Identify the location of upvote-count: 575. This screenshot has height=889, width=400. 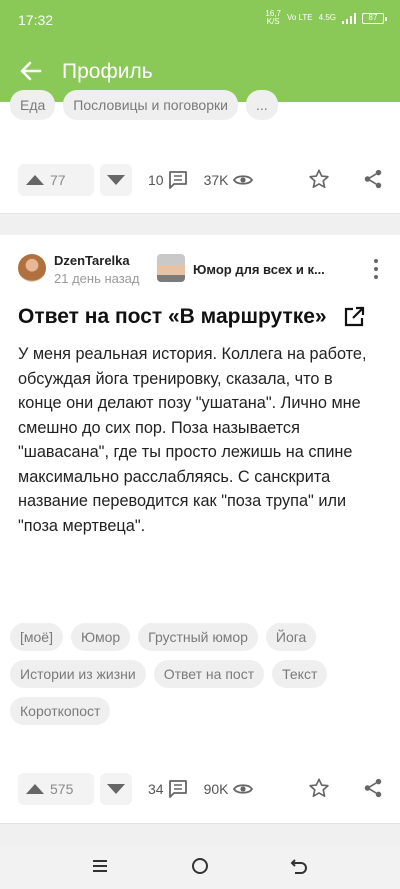
(62, 789).